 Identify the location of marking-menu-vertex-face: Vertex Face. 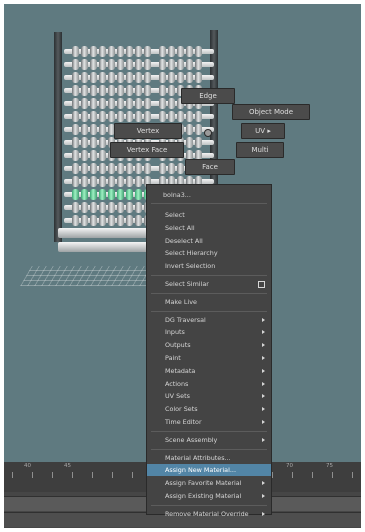
(147, 150).